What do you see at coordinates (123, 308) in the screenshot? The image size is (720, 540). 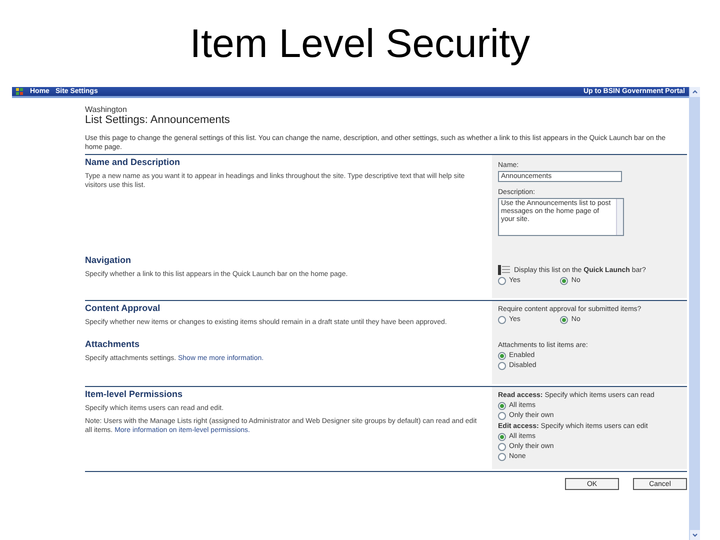 I see `section-heading: Content Approval` at bounding box center [123, 308].